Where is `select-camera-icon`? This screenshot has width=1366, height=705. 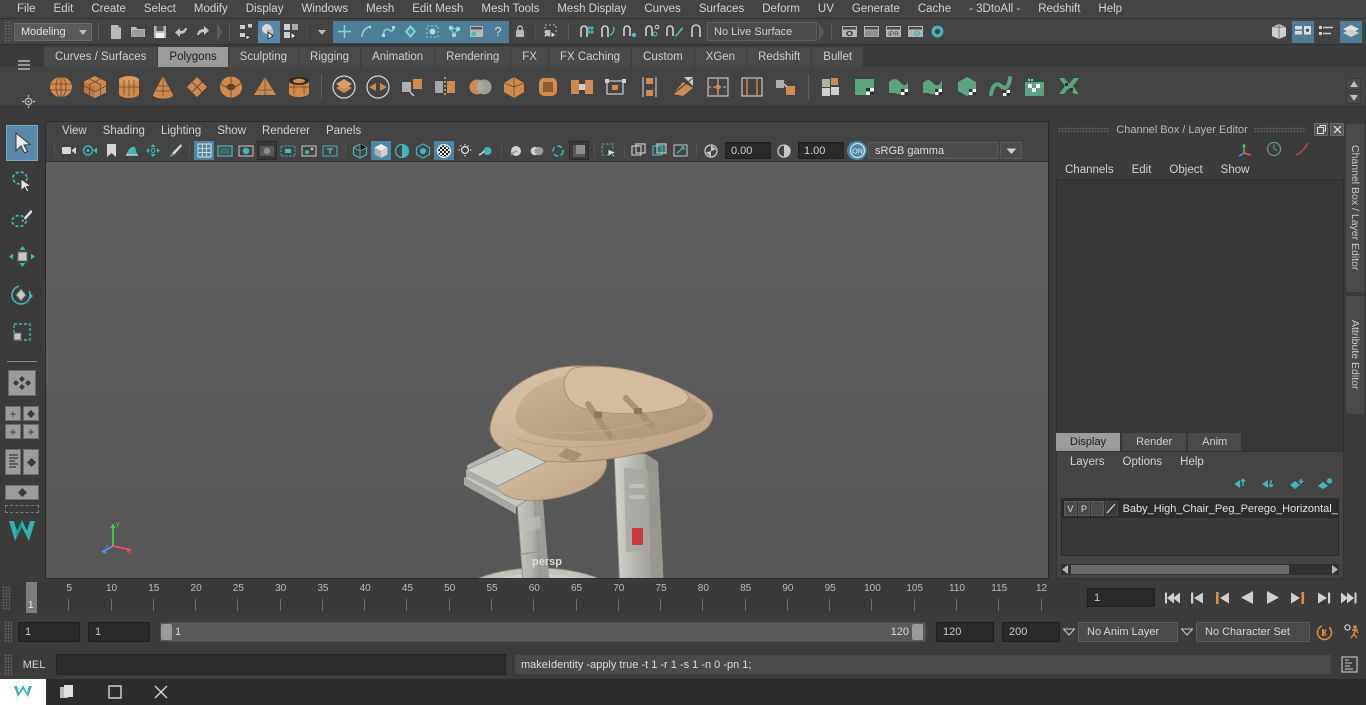
select-camera-icon is located at coordinates (69, 150).